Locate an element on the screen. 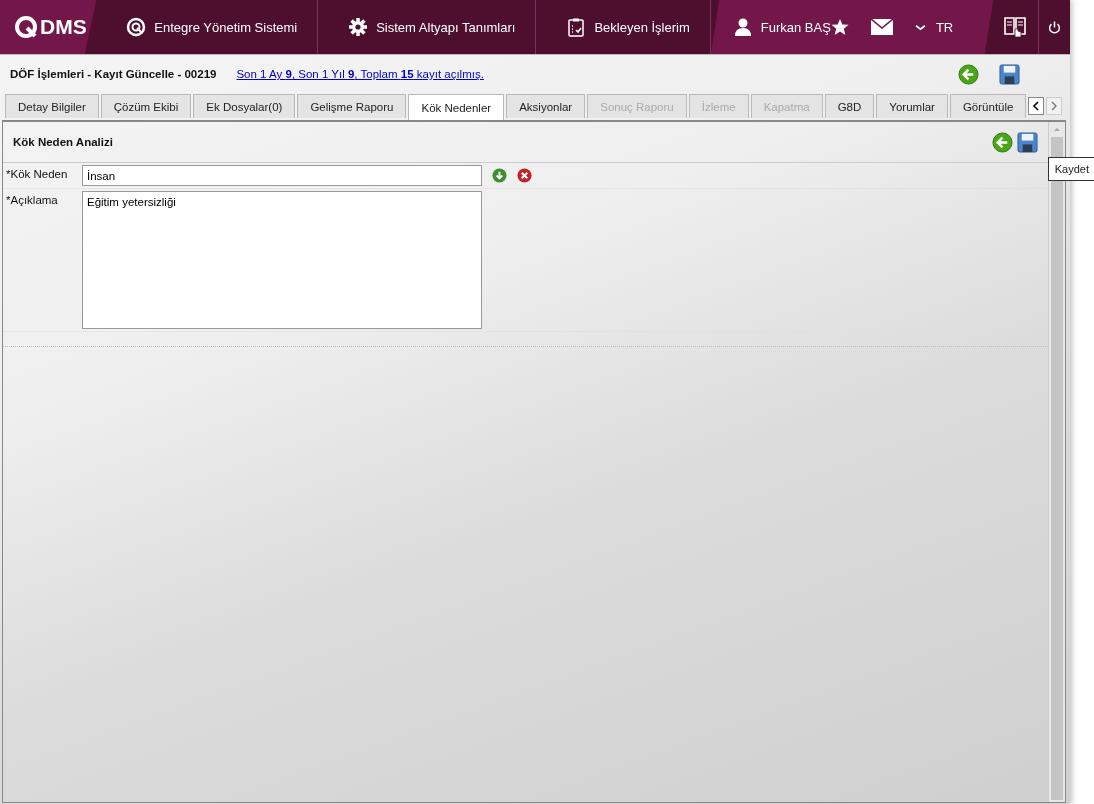 The height and width of the screenshot is (804, 1094). q-logo-icon is located at coordinates (26, 27).